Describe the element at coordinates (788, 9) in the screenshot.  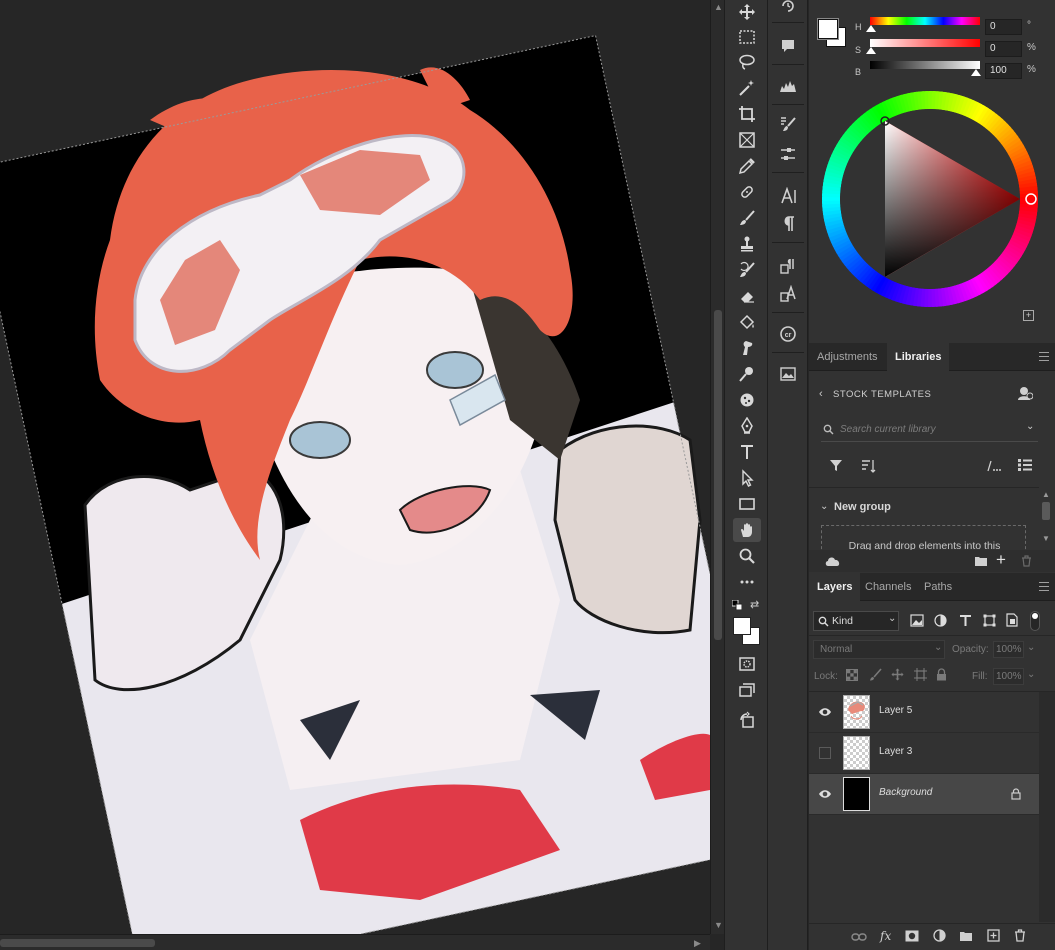
I see `history-panel-icon` at that location.